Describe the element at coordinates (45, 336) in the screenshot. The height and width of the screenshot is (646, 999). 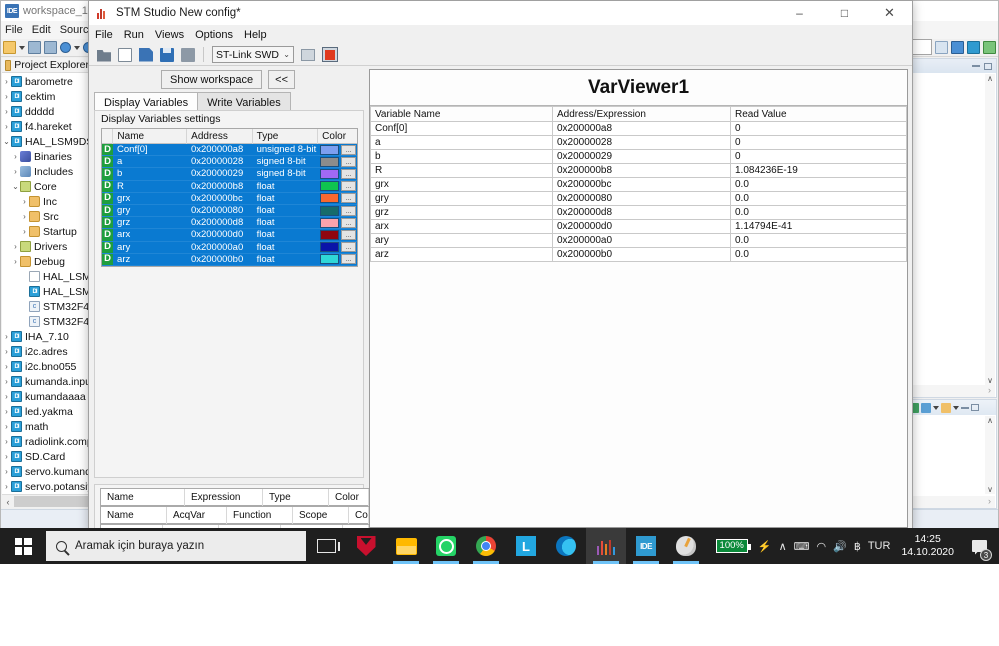
I see `project-tree-item: › IHA_7.10` at that location.